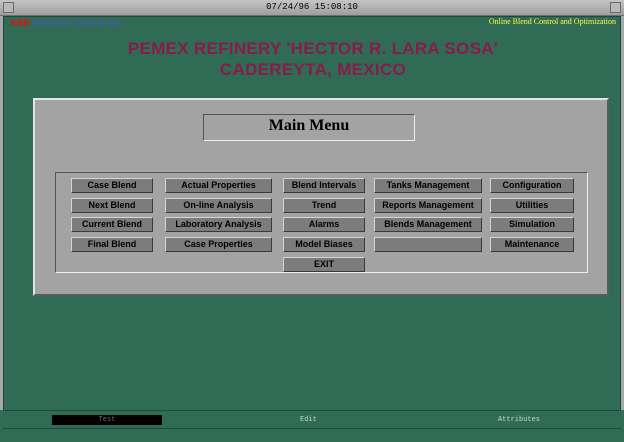 This screenshot has width=624, height=442. What do you see at coordinates (532, 205) in the screenshot?
I see `utilities-button: Utilities` at bounding box center [532, 205].